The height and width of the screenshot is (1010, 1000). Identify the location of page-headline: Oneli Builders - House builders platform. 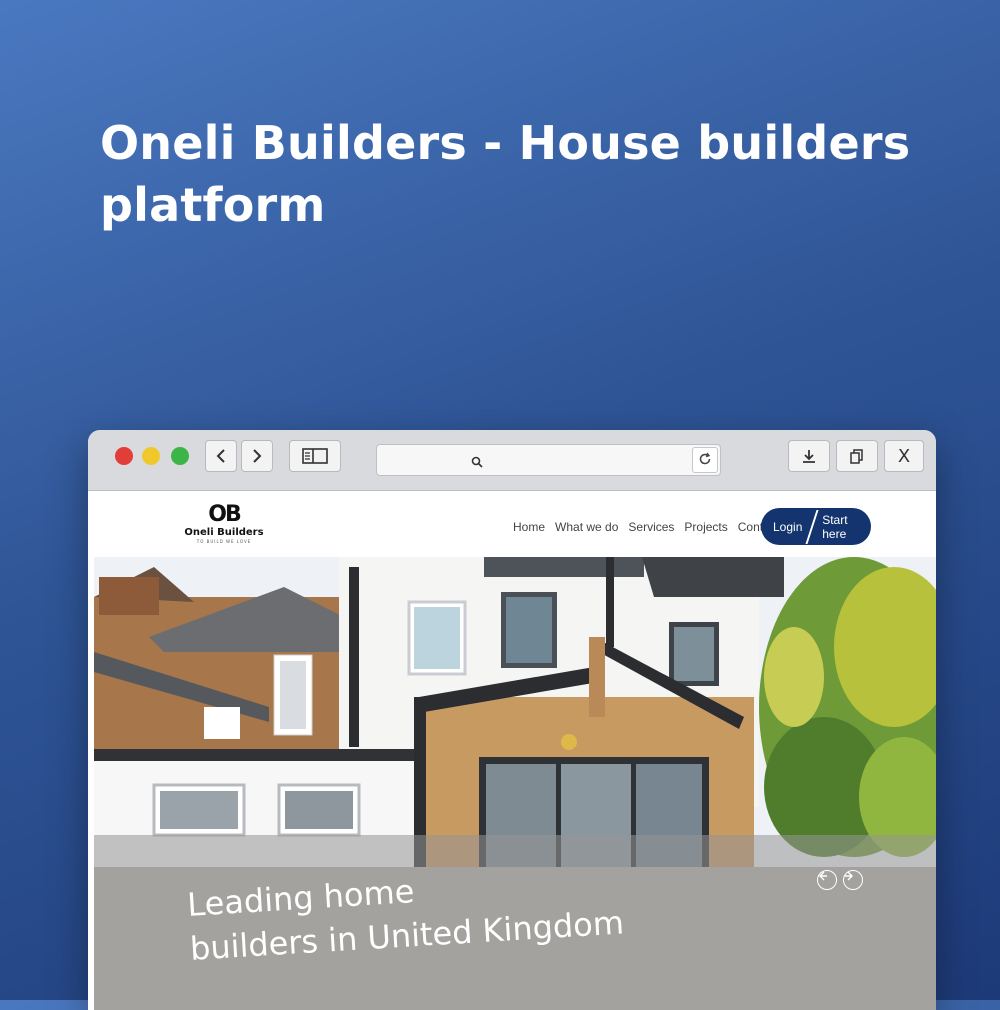
(505, 174).